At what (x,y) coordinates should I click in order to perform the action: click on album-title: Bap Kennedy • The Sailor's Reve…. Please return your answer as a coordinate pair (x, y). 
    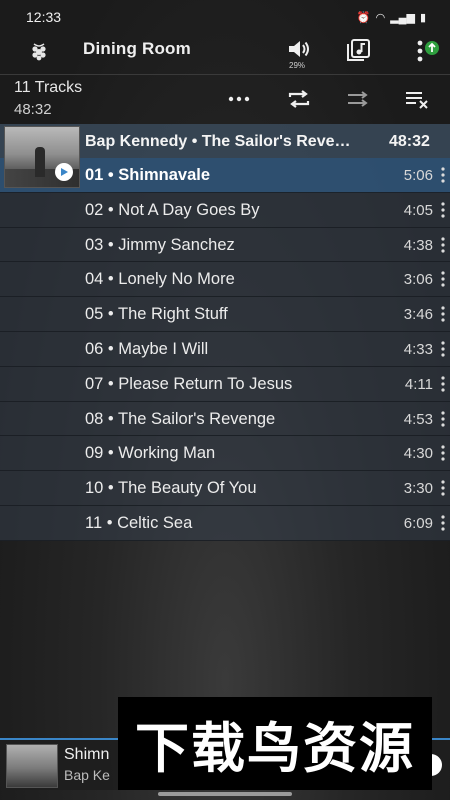
    Looking at the image, I should click on (218, 141).